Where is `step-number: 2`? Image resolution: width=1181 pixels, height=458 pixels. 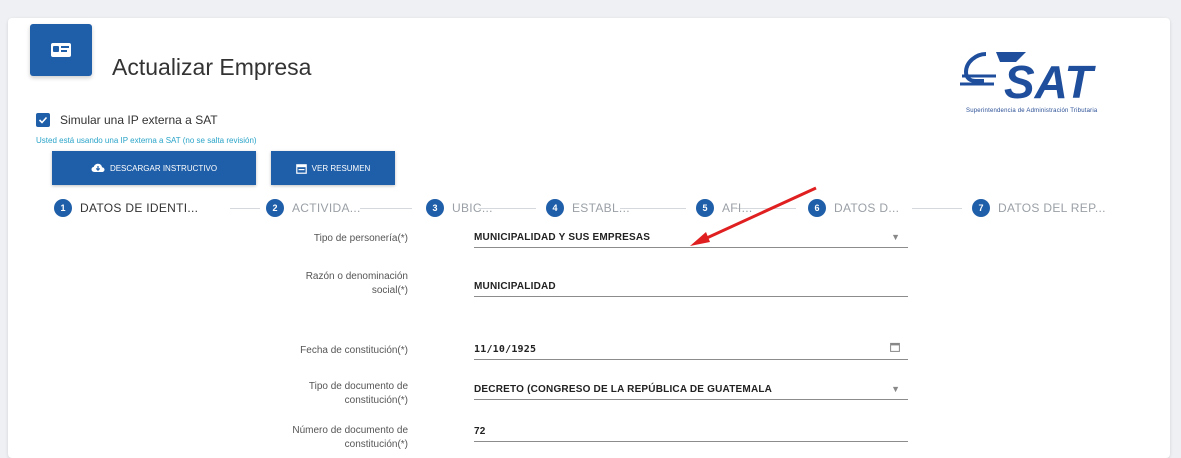 step-number: 2 is located at coordinates (275, 208).